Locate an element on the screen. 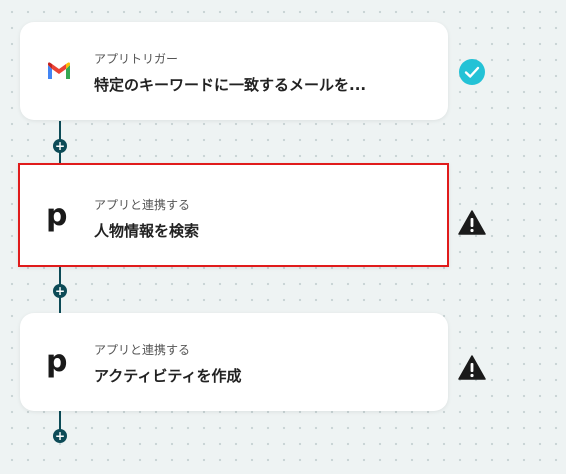 The image size is (566, 474). step-title: アクティビティを作成 is located at coordinates (168, 376).